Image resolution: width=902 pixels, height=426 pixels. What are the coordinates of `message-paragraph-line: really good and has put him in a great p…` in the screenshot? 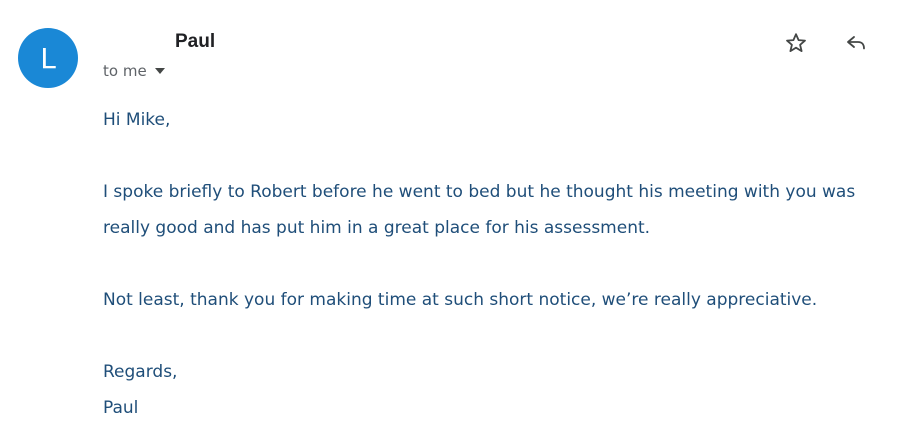 It's located at (377, 228).